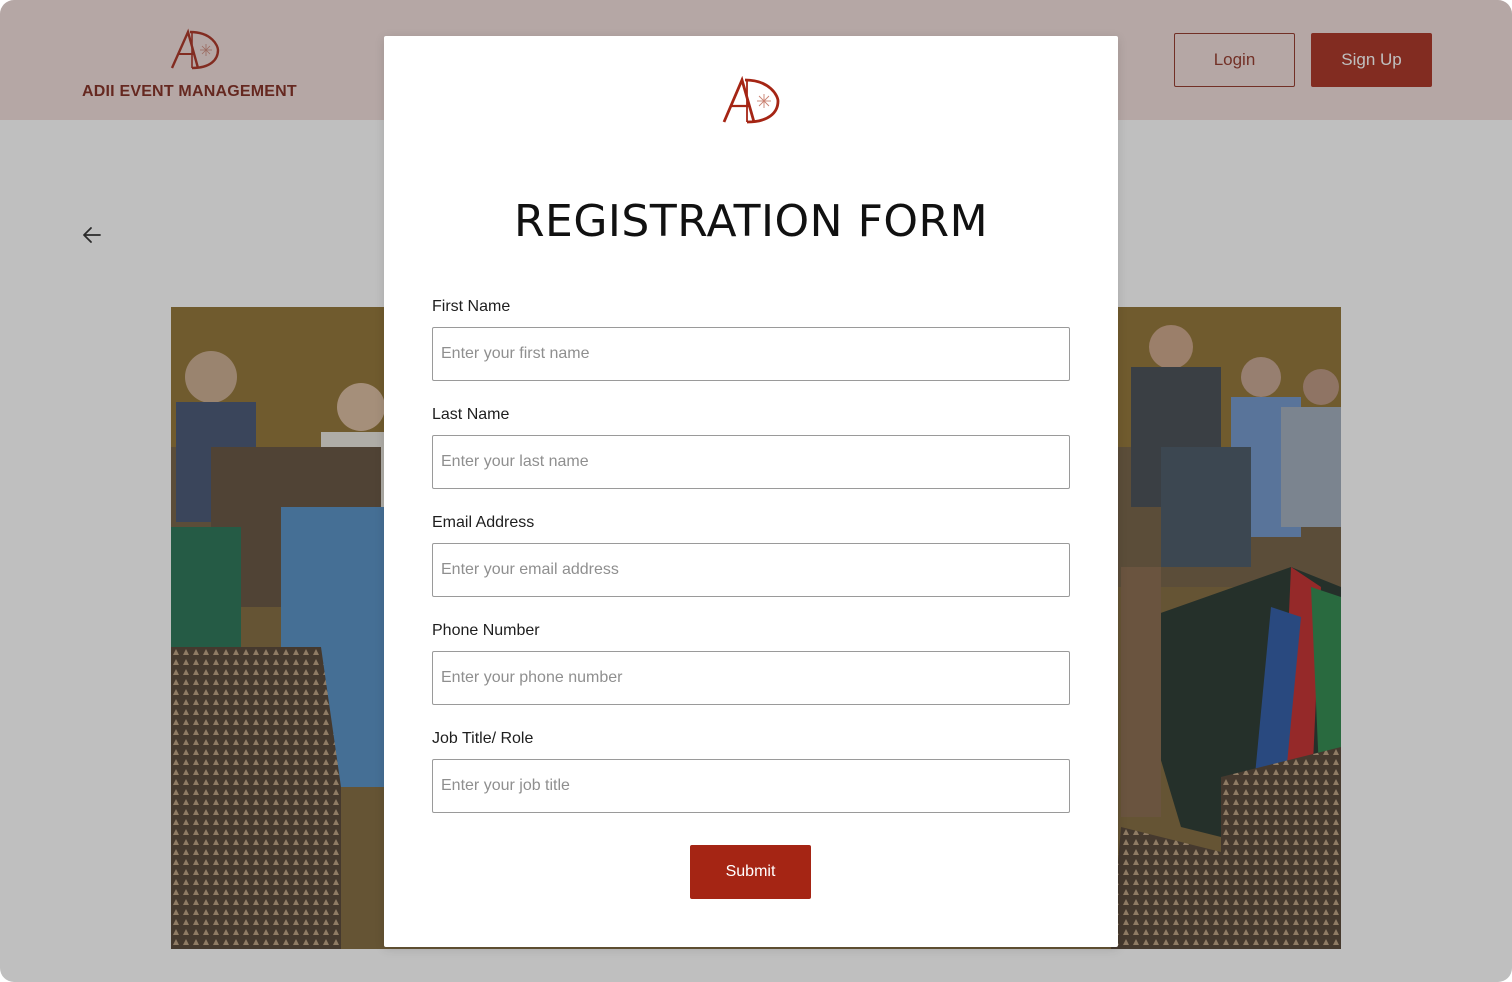 This screenshot has width=1512, height=982. I want to click on job-title-input, so click(751, 786).